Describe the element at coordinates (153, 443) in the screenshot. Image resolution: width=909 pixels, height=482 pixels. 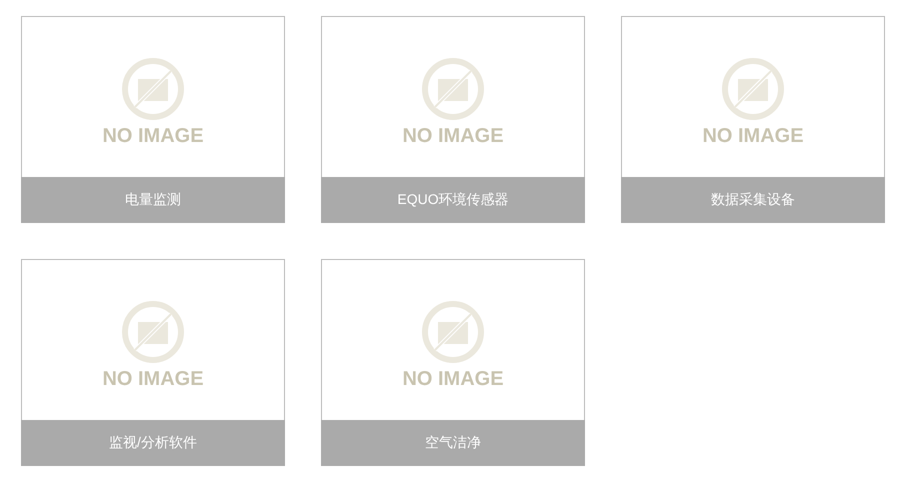
I see `product-caption: 监视/分析软件` at that location.